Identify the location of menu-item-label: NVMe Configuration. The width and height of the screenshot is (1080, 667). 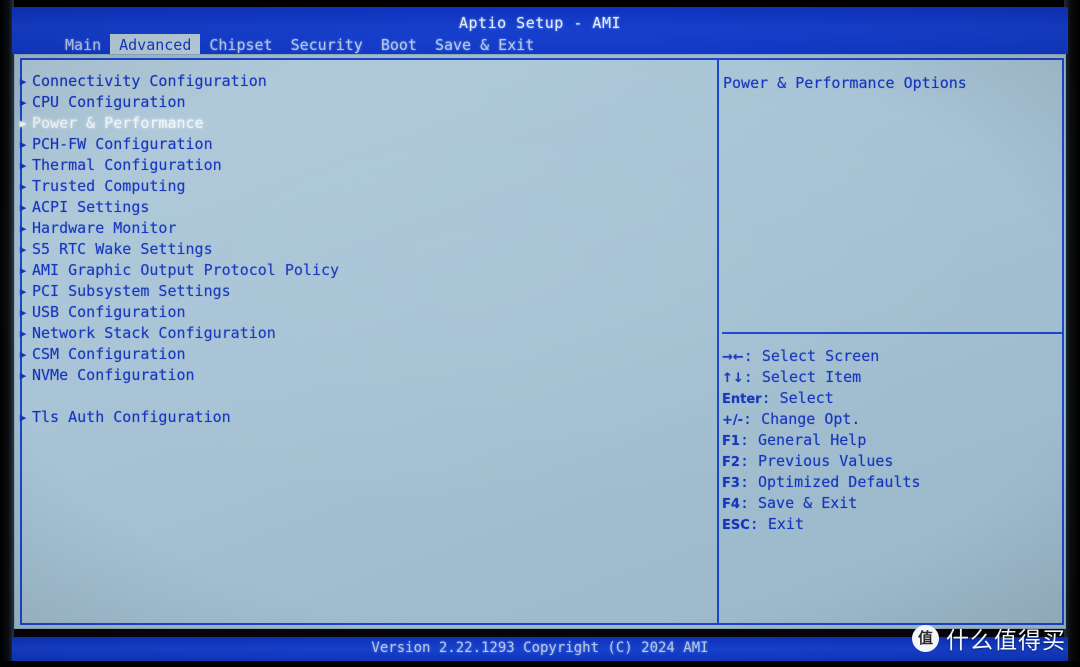
(113, 375).